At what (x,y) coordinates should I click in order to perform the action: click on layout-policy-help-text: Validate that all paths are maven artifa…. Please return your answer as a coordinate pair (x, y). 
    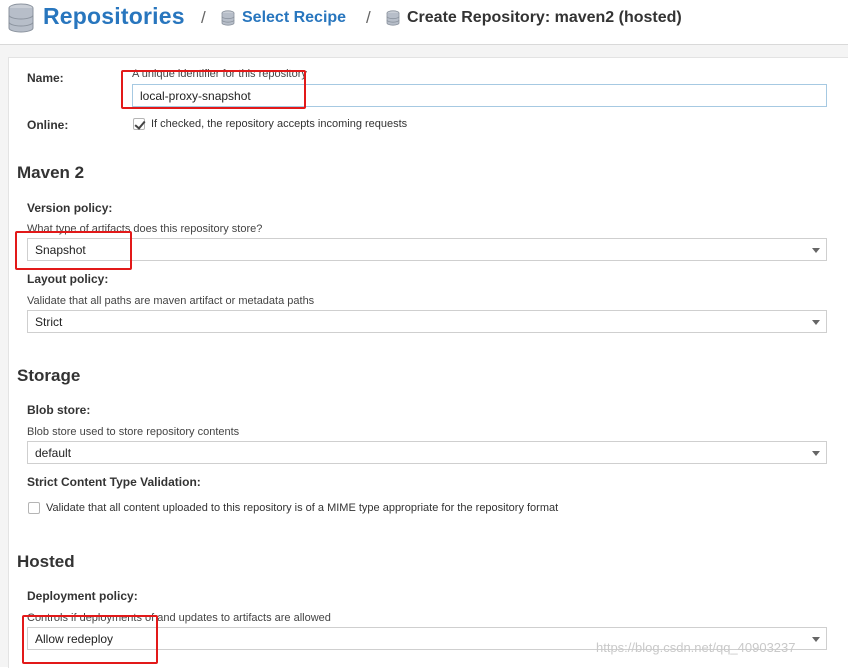
    Looking at the image, I should click on (171, 301).